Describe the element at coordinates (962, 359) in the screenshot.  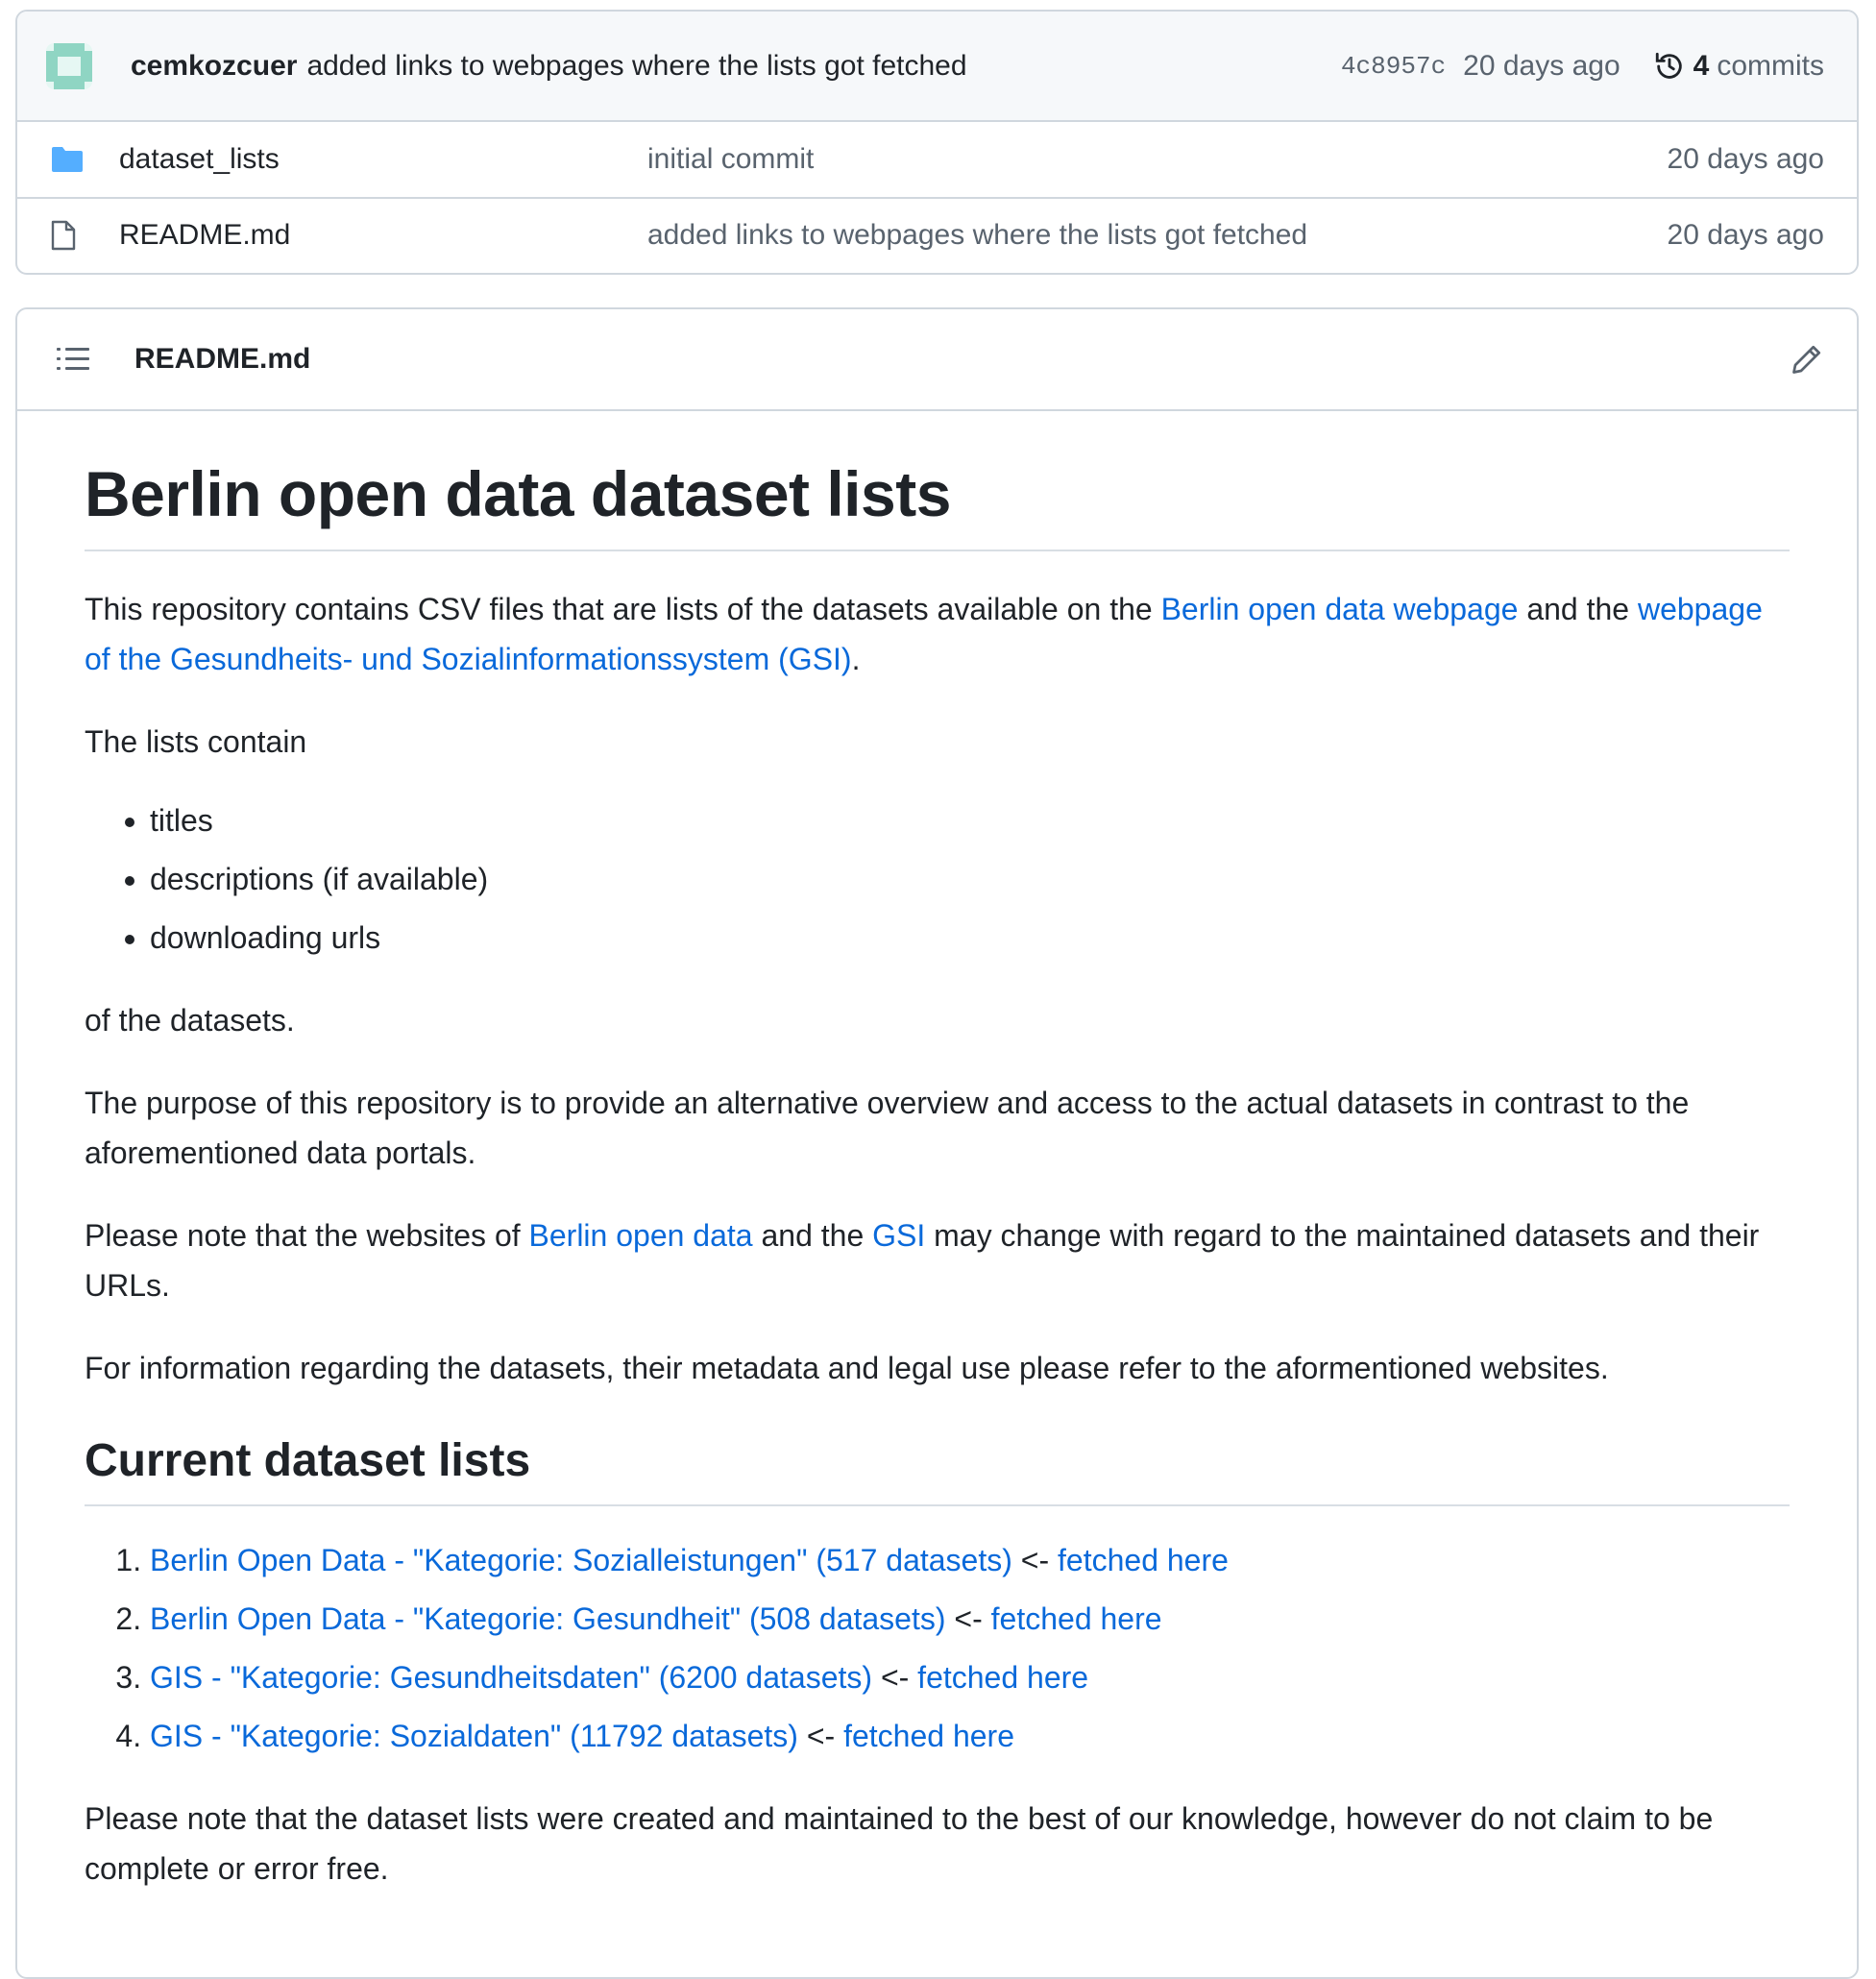
I see `readme-filename: README.md` at that location.